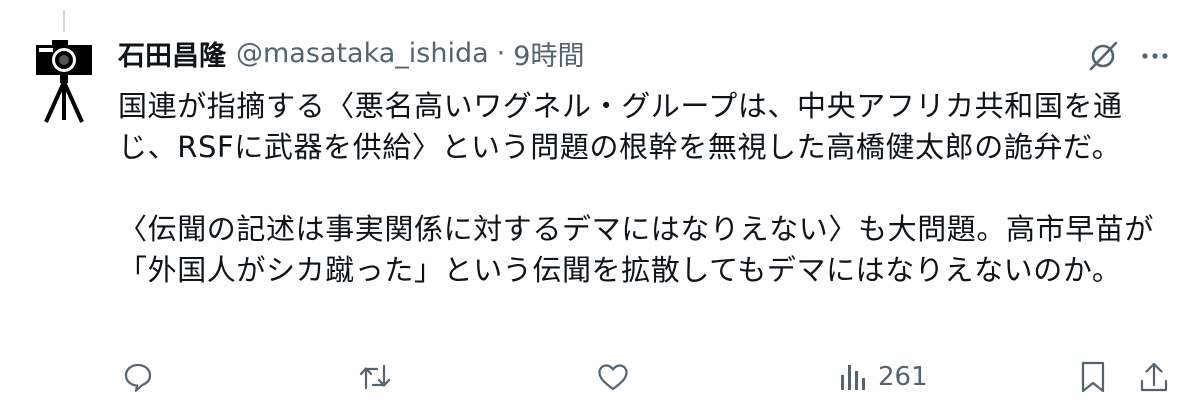 The height and width of the screenshot is (416, 1200). I want to click on retweet-button, so click(375, 377).